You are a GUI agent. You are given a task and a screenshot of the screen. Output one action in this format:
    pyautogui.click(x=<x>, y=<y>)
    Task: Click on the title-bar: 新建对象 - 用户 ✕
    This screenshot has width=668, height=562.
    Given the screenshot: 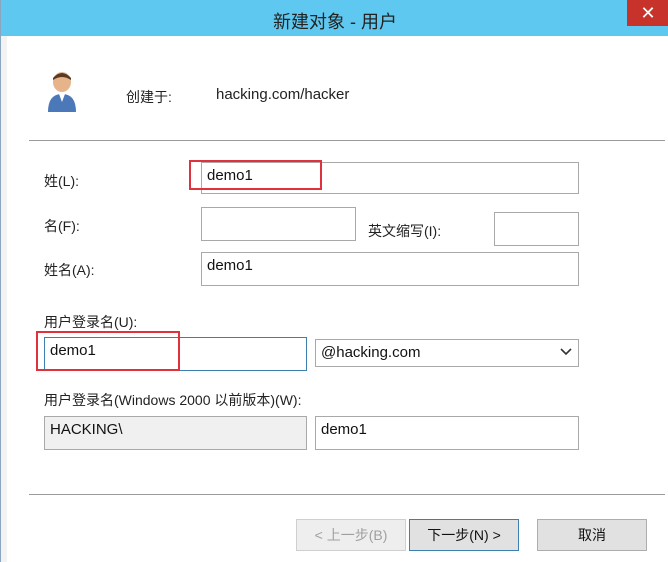 What is the action you would take?
    pyautogui.click(x=334, y=18)
    